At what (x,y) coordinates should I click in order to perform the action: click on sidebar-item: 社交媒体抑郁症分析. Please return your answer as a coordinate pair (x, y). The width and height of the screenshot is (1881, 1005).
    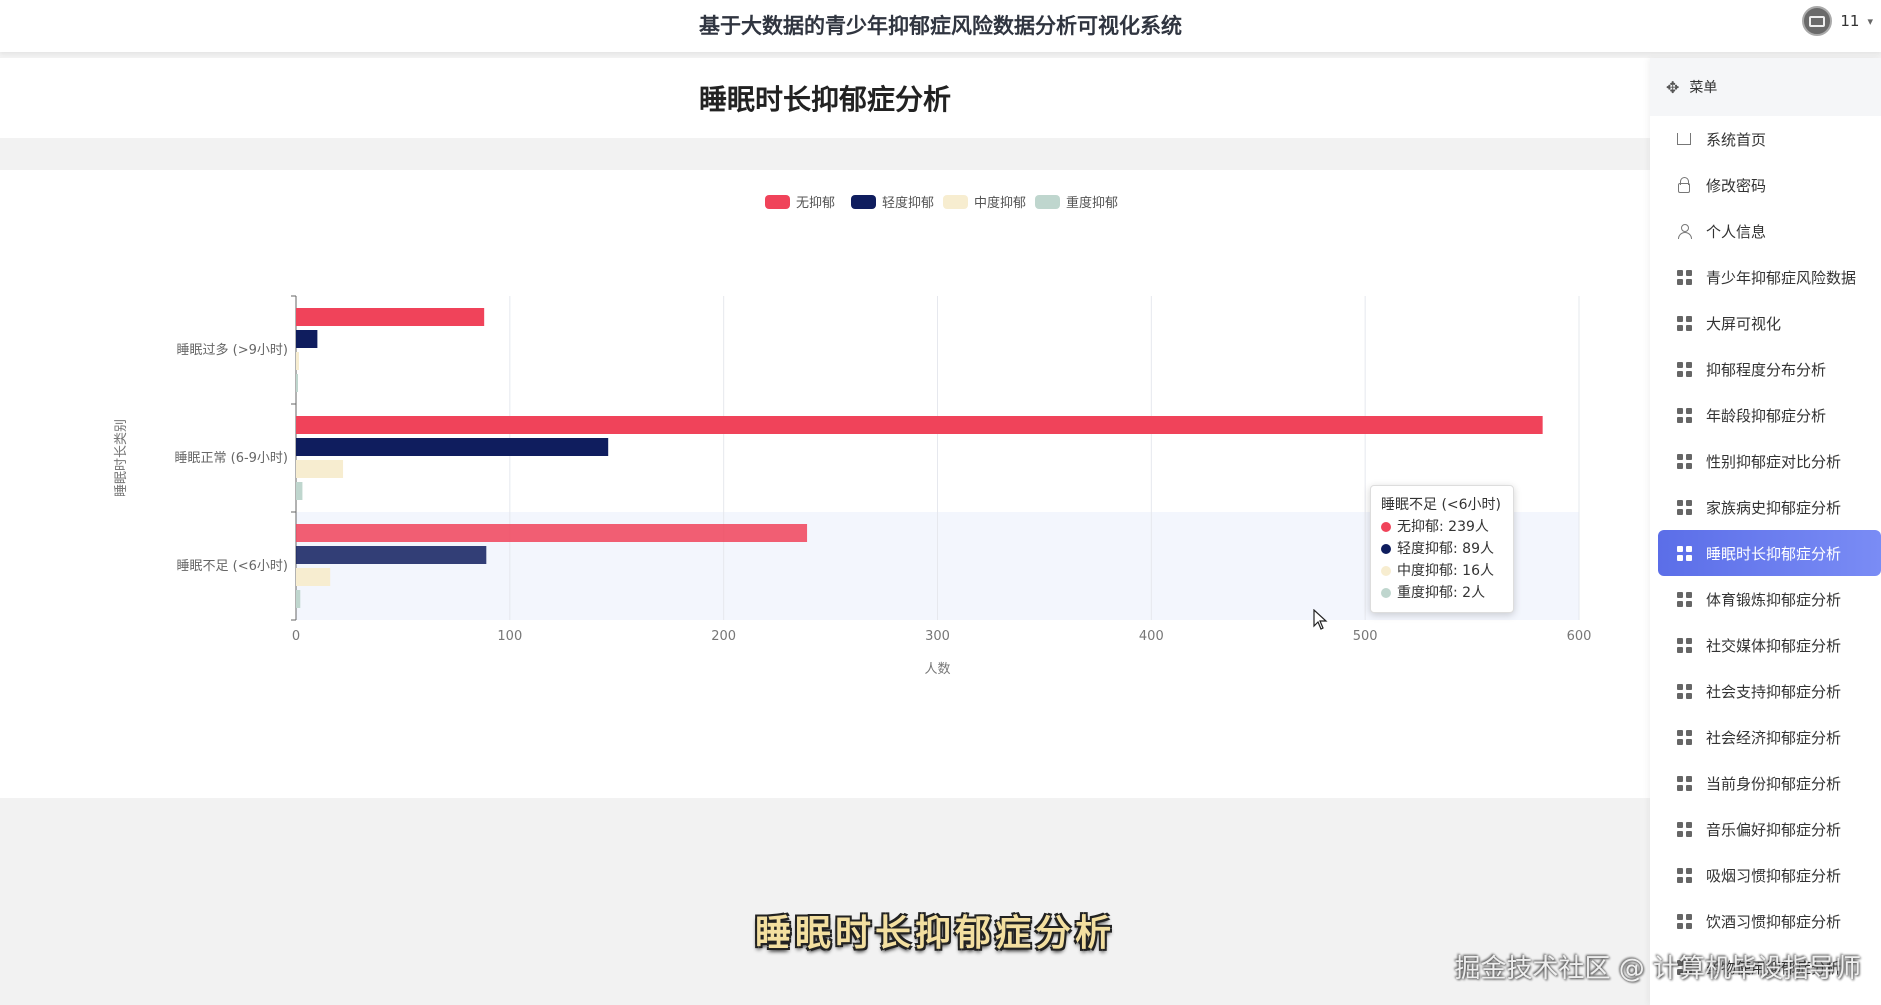
    Looking at the image, I should click on (1765, 645).